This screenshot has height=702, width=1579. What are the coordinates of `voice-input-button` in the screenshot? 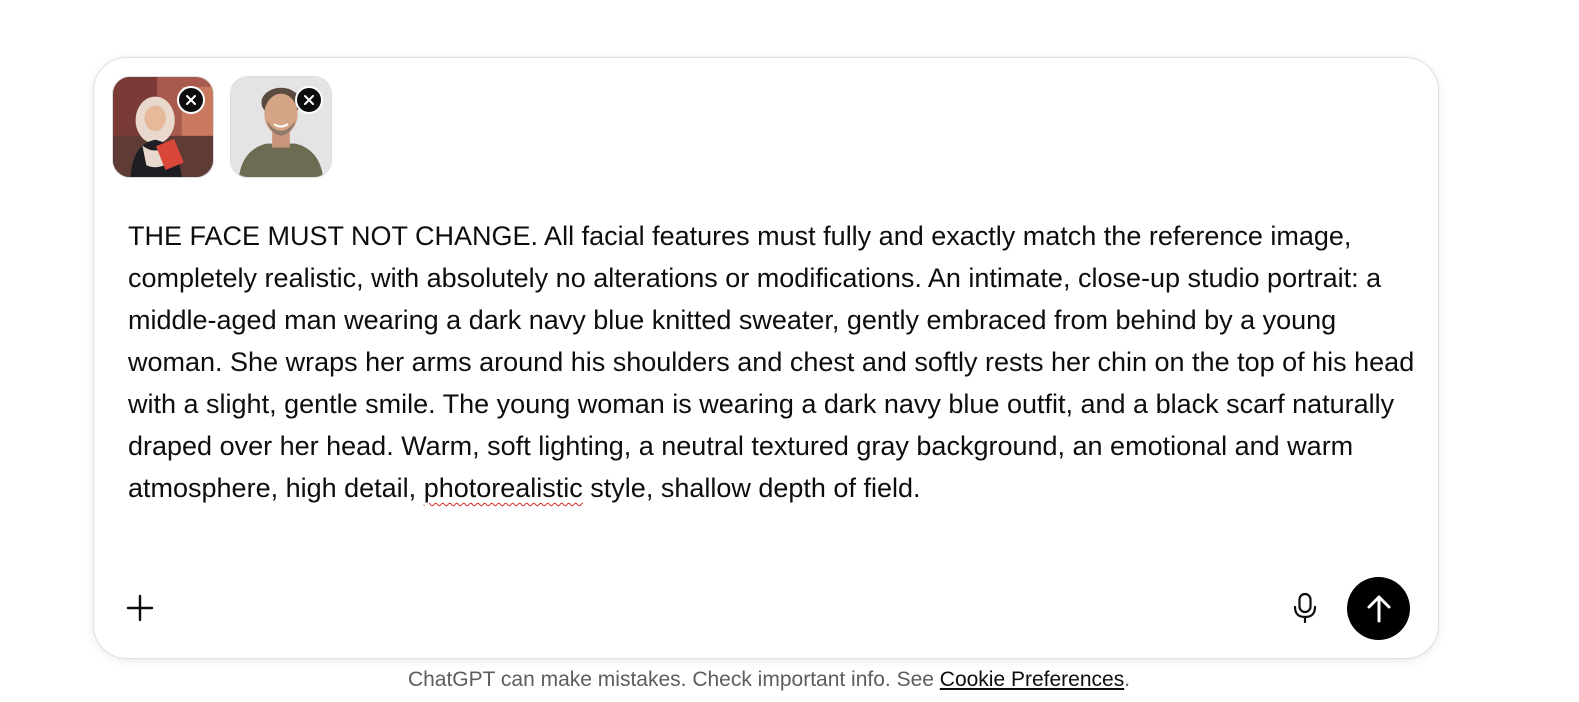 It's located at (1305, 608).